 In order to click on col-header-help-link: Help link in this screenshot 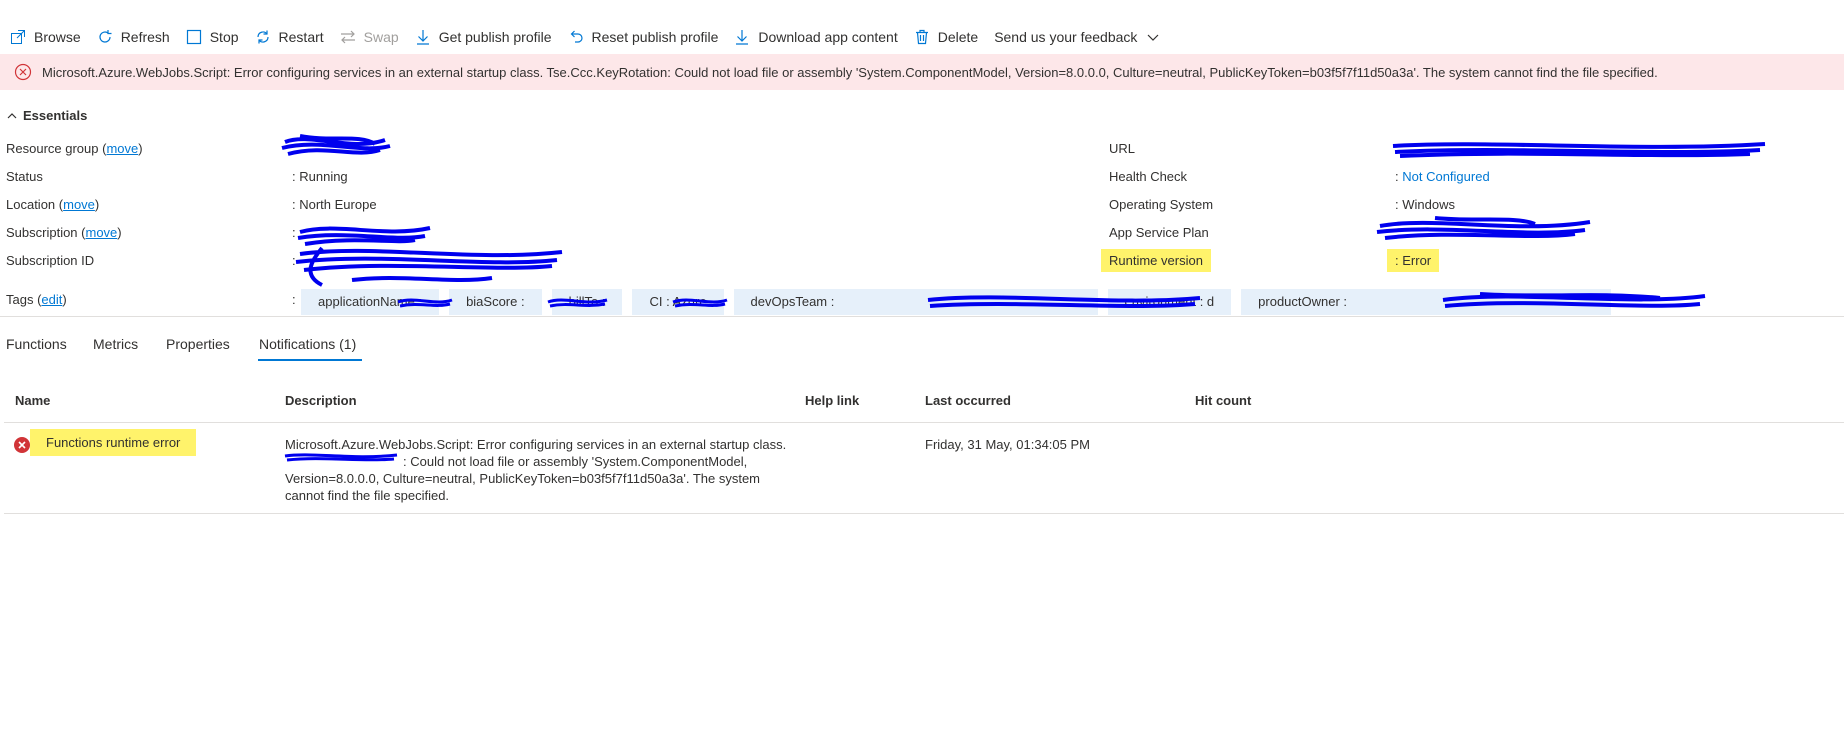, I will do `click(832, 400)`.